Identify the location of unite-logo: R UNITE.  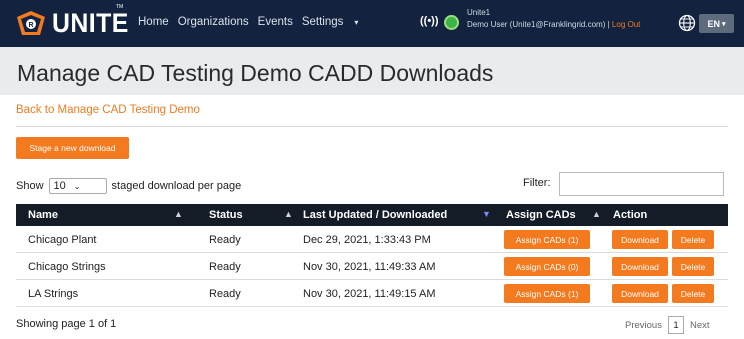
(76, 23).